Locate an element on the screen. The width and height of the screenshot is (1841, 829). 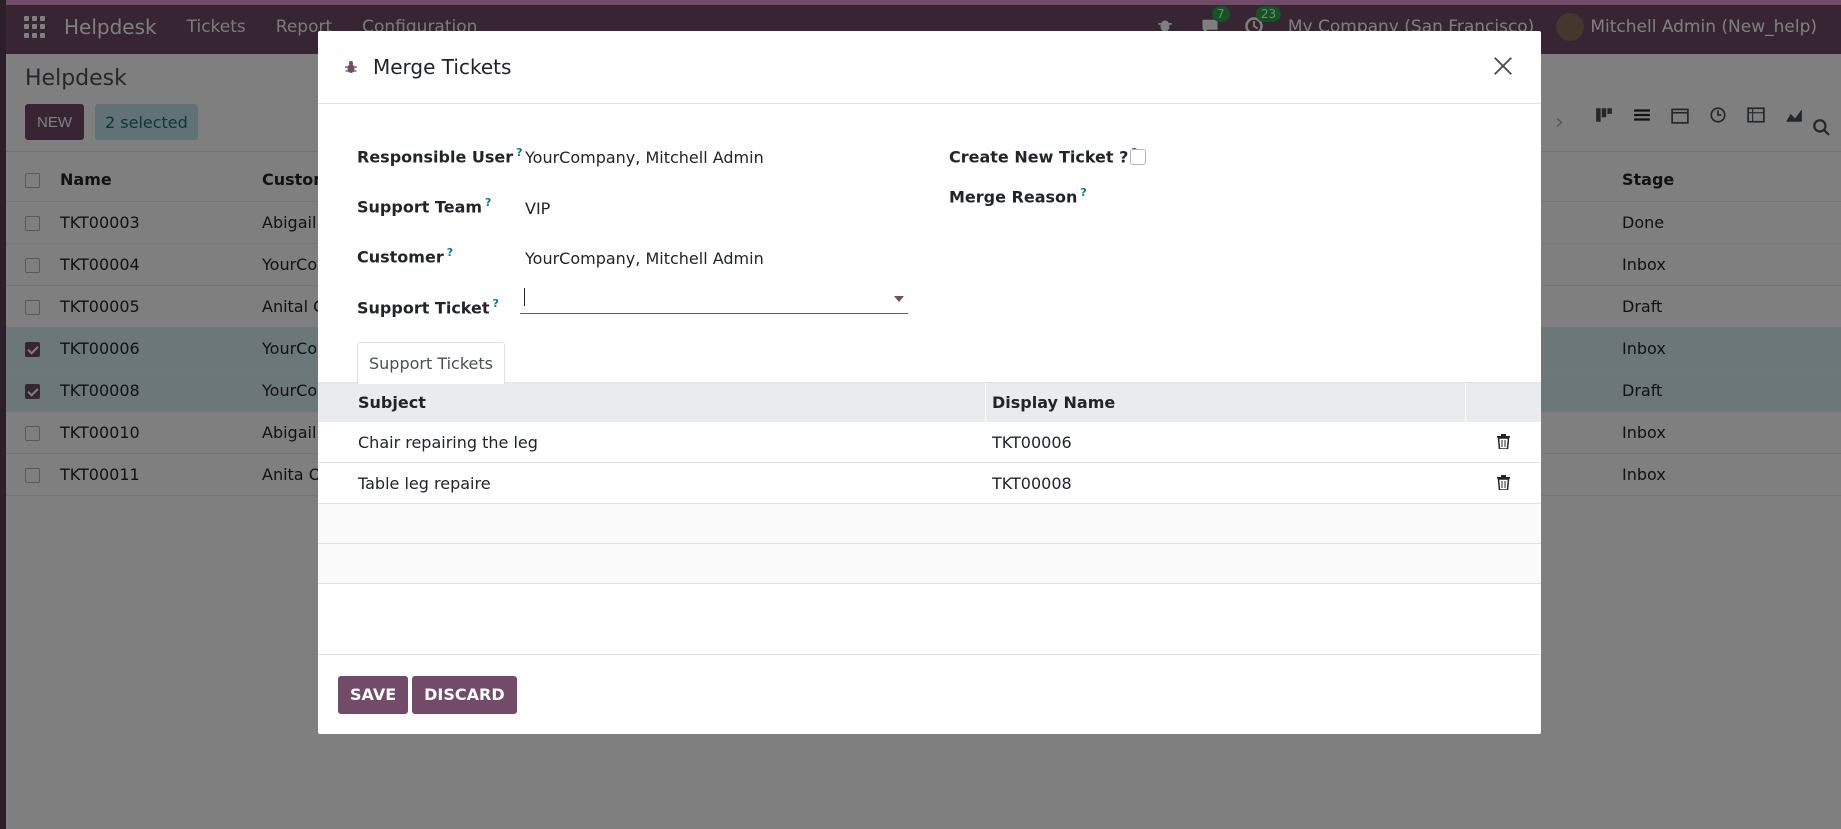
create-new-ticket-label: Create New Ticket ? is located at coordinates (1039, 157).